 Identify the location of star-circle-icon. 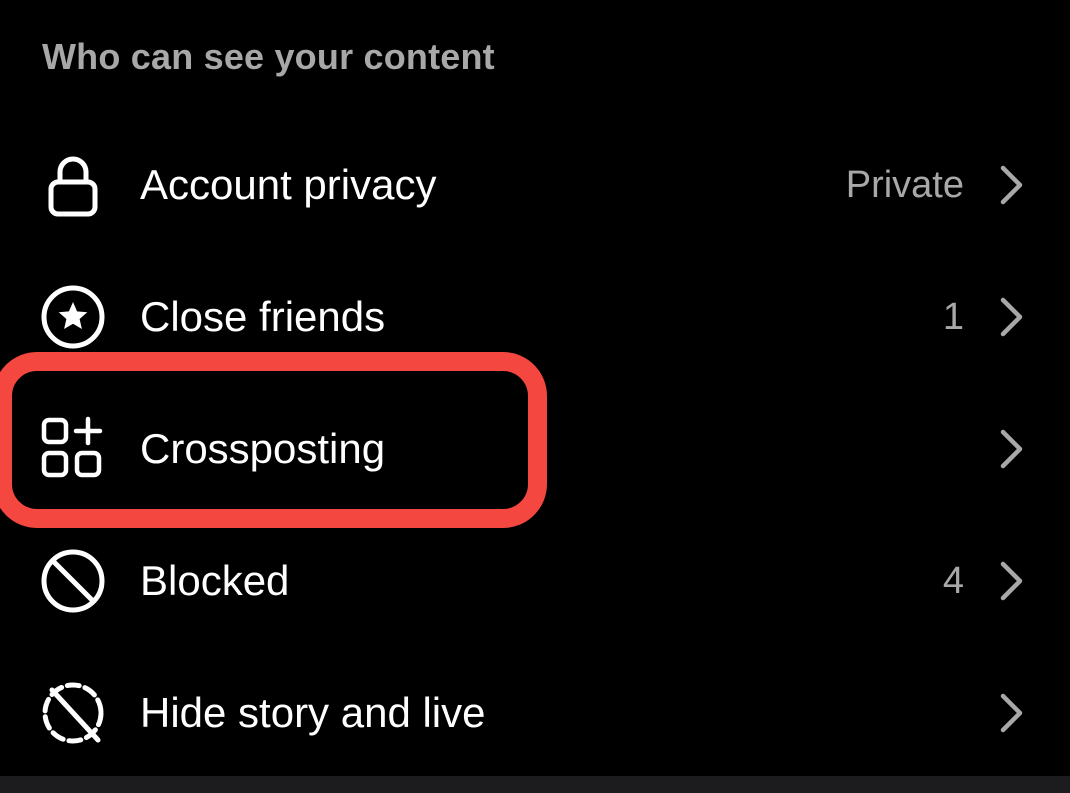
(73, 317).